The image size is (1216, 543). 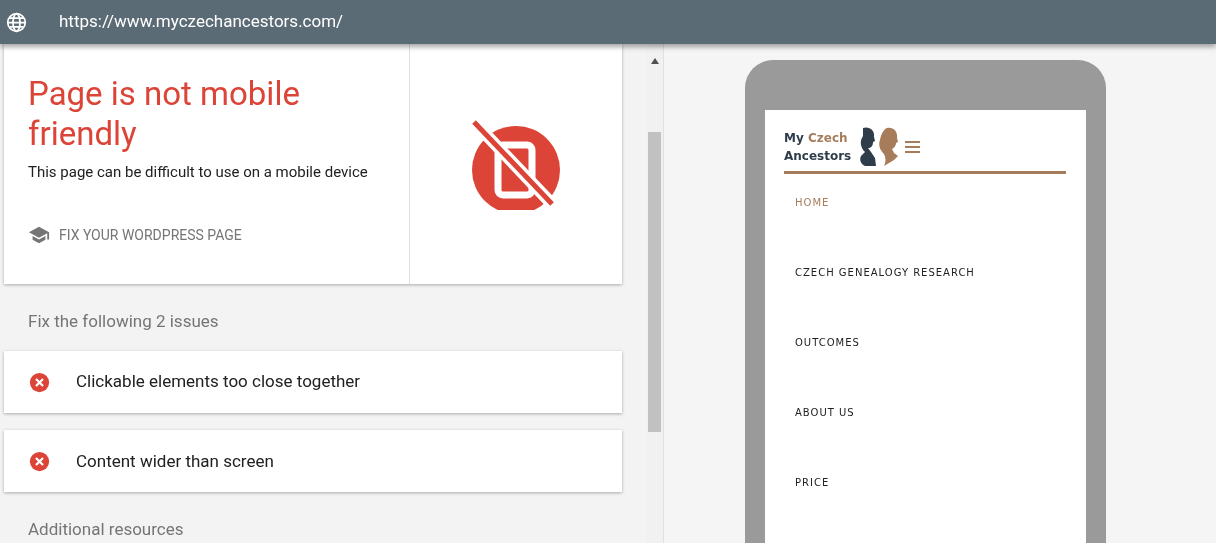 I want to click on issue-text: Clickable elements too close together, so click(x=218, y=382).